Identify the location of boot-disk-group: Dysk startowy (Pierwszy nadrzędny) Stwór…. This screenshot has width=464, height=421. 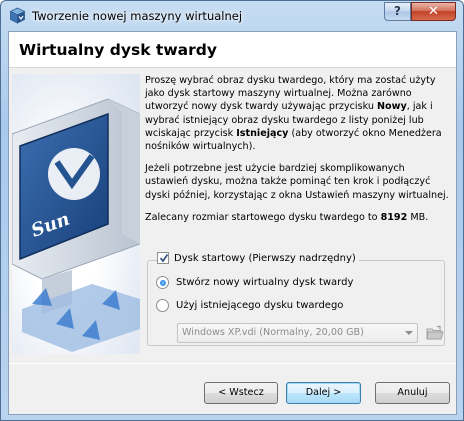
(296, 298).